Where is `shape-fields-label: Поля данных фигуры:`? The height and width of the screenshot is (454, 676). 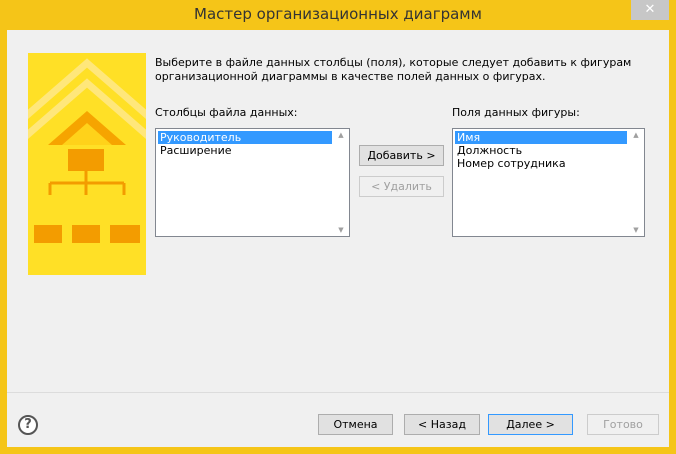
shape-fields-label: Поля данных фигуры: is located at coordinates (516, 112).